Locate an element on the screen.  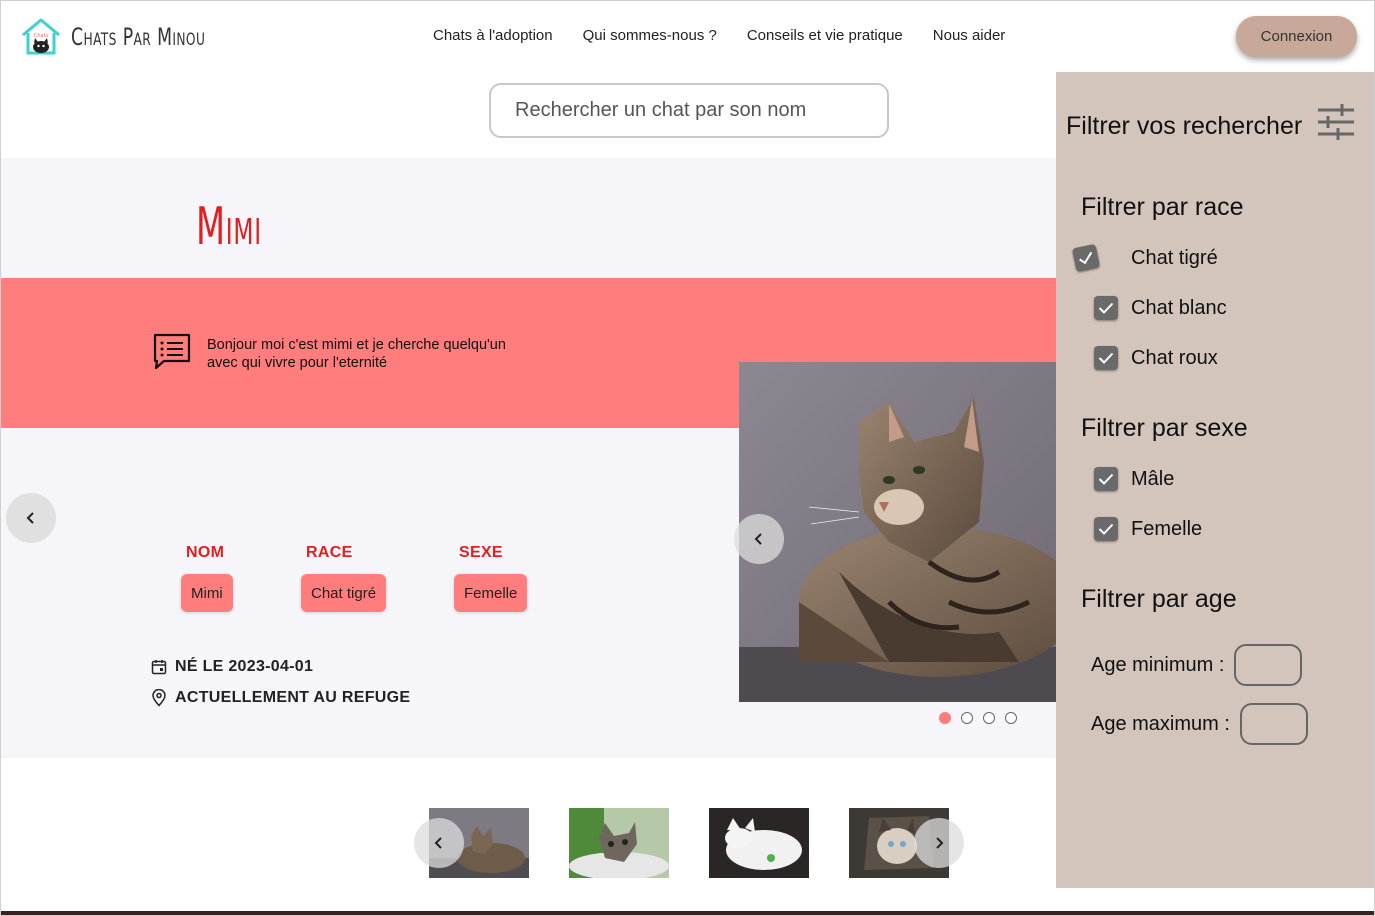
logo: Chats Chats Par Minou is located at coordinates (129, 37).